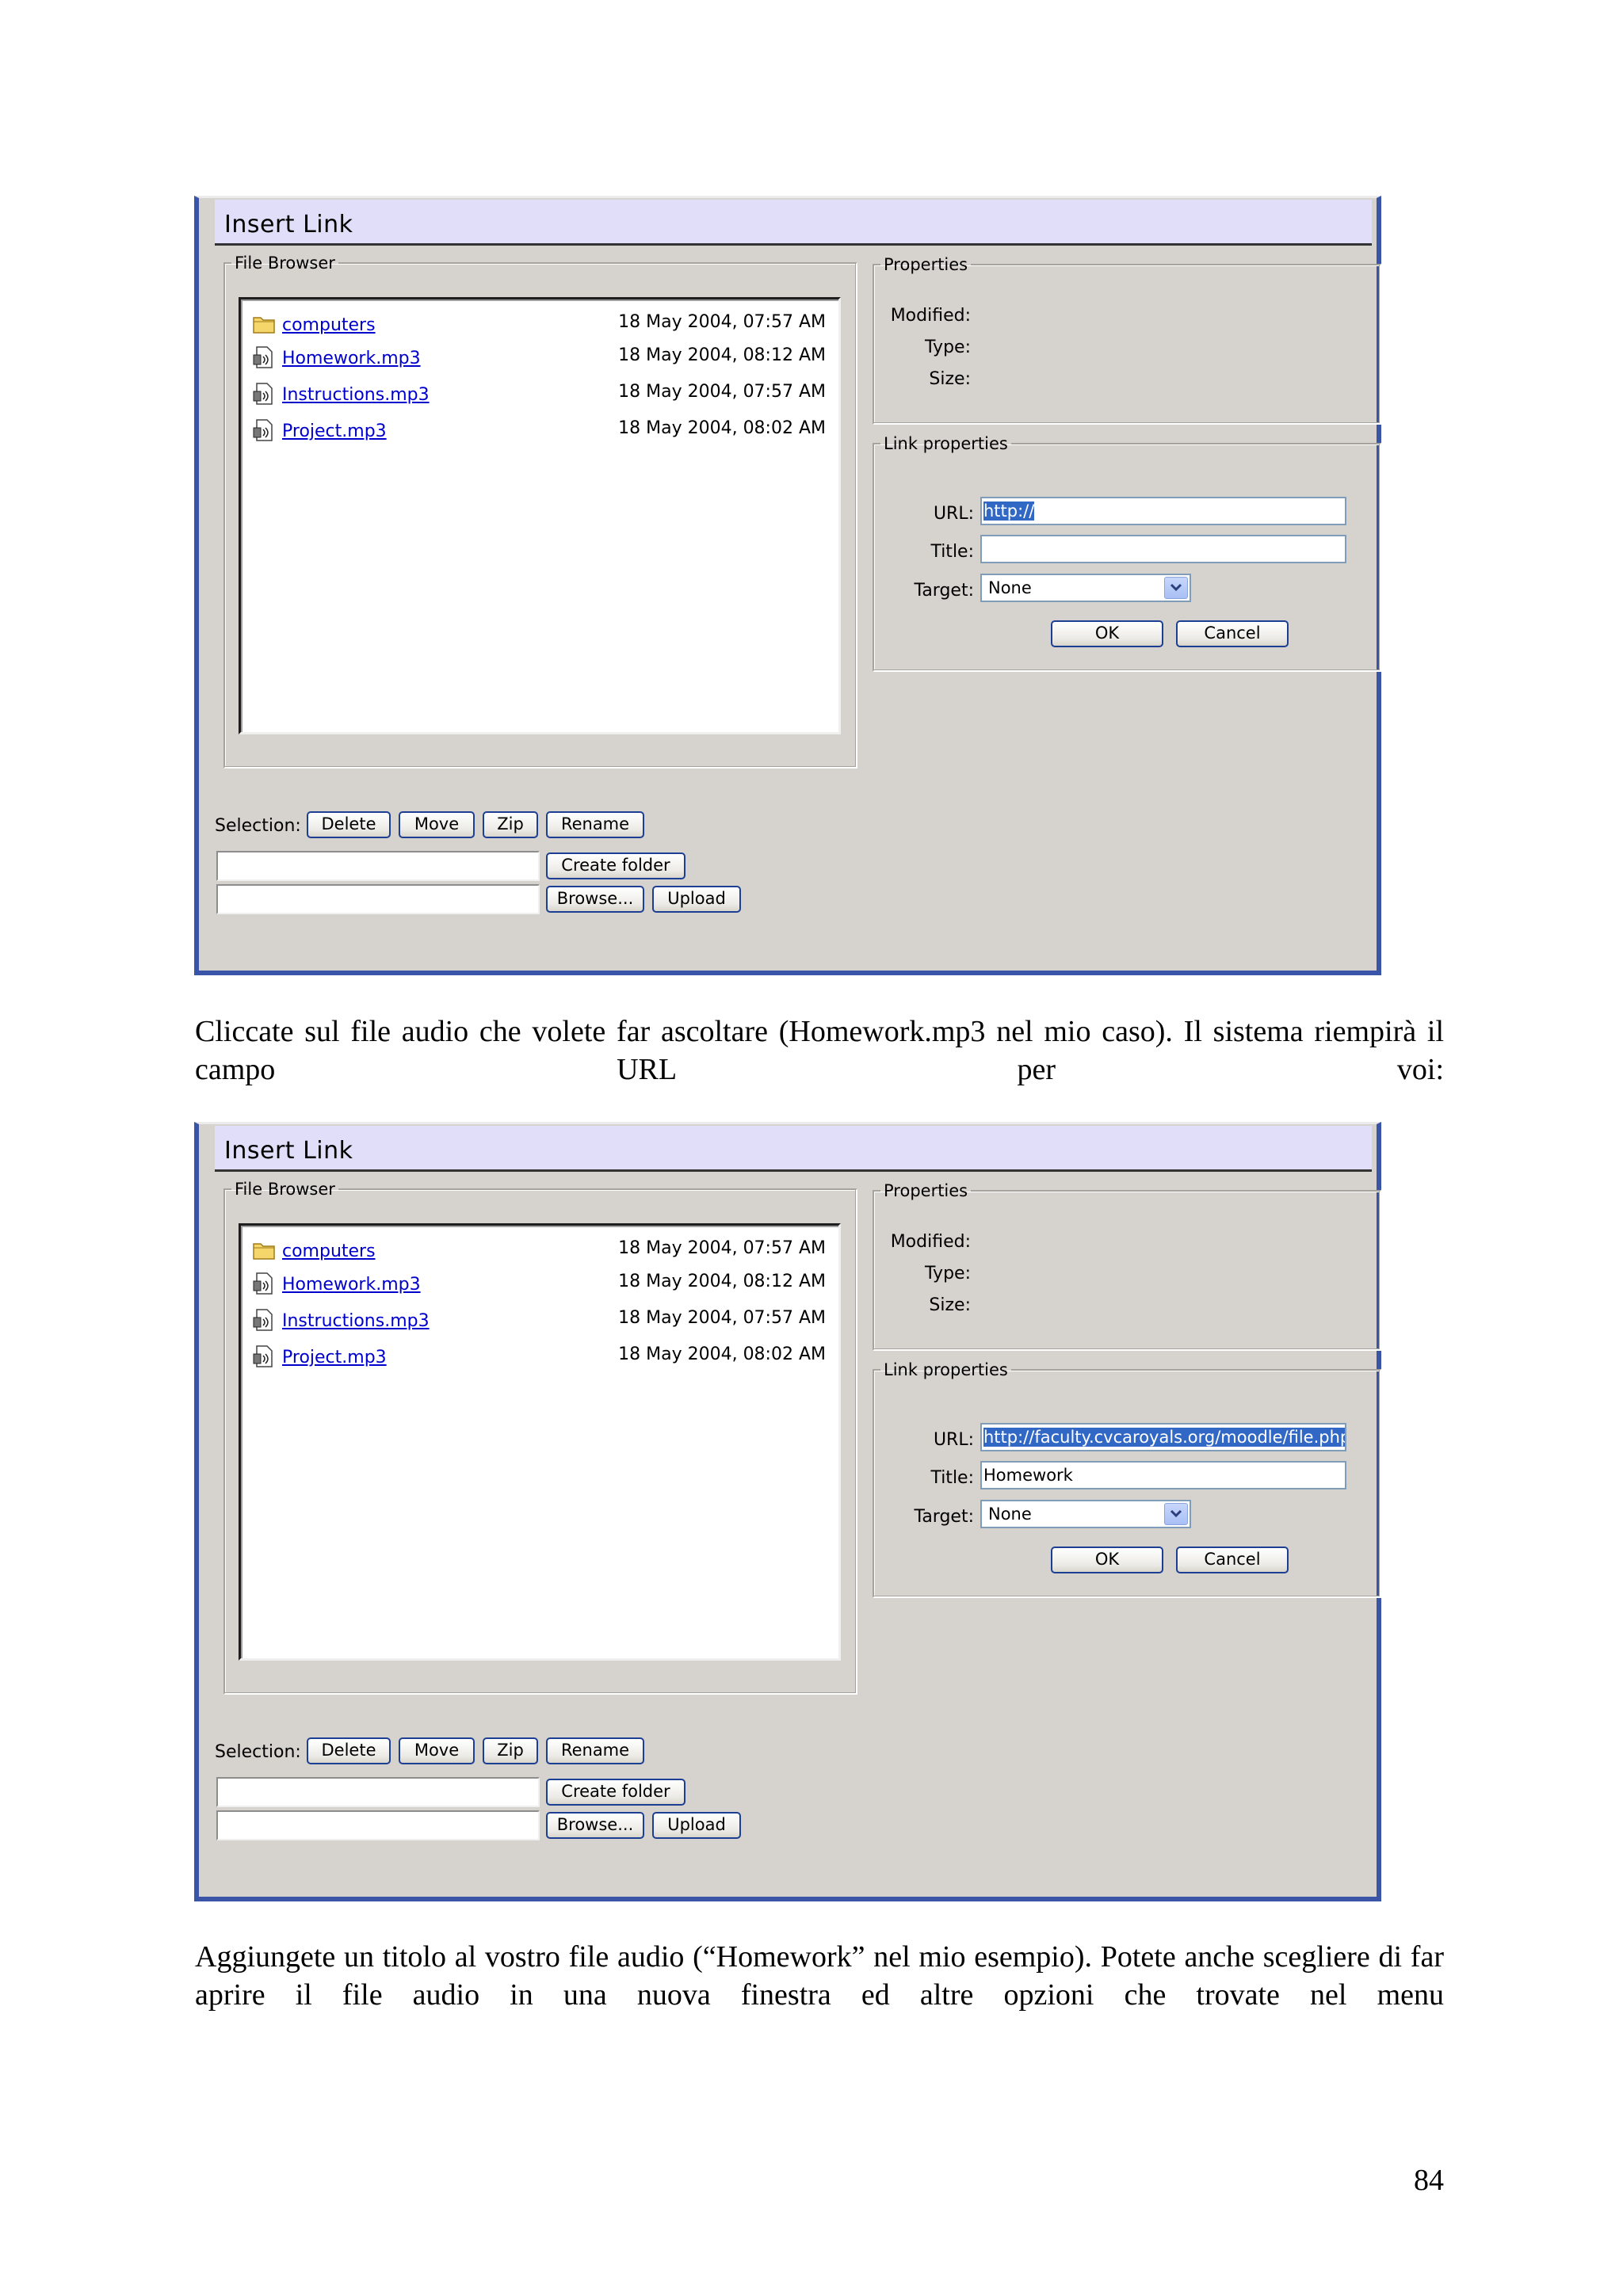  Describe the element at coordinates (1028, 1475) in the screenshot. I see `title-value: Homework` at that location.